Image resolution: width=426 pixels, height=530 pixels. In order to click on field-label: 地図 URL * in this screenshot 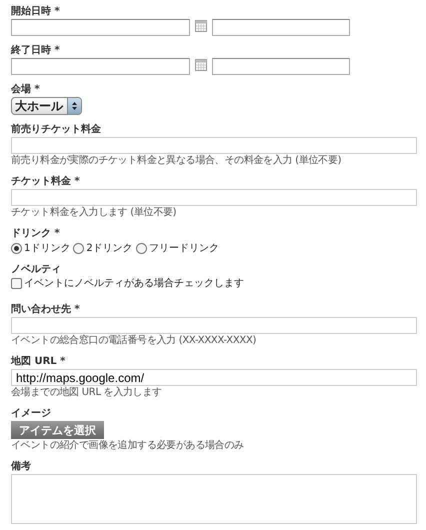, I will do `click(38, 362)`.